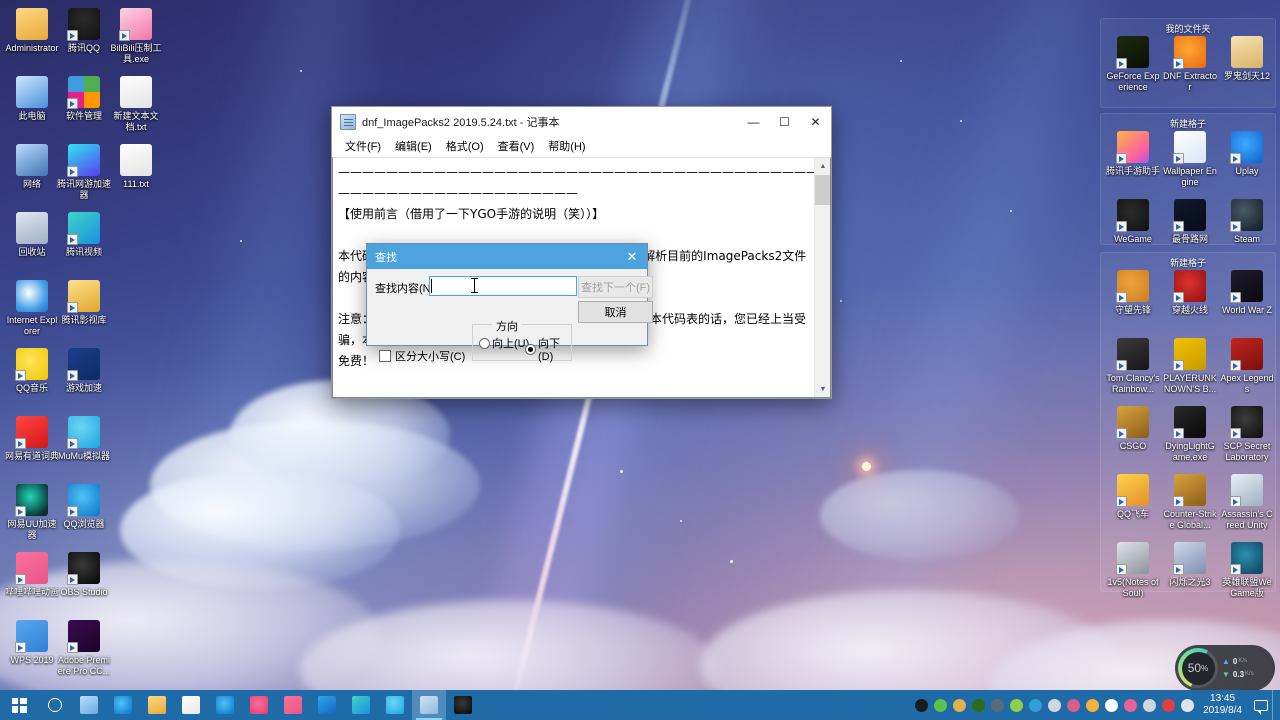  What do you see at coordinates (1247, 502) in the screenshot?
I see `desktop-icon-assassins-creed-icon: Assassin's Creed Unity` at bounding box center [1247, 502].